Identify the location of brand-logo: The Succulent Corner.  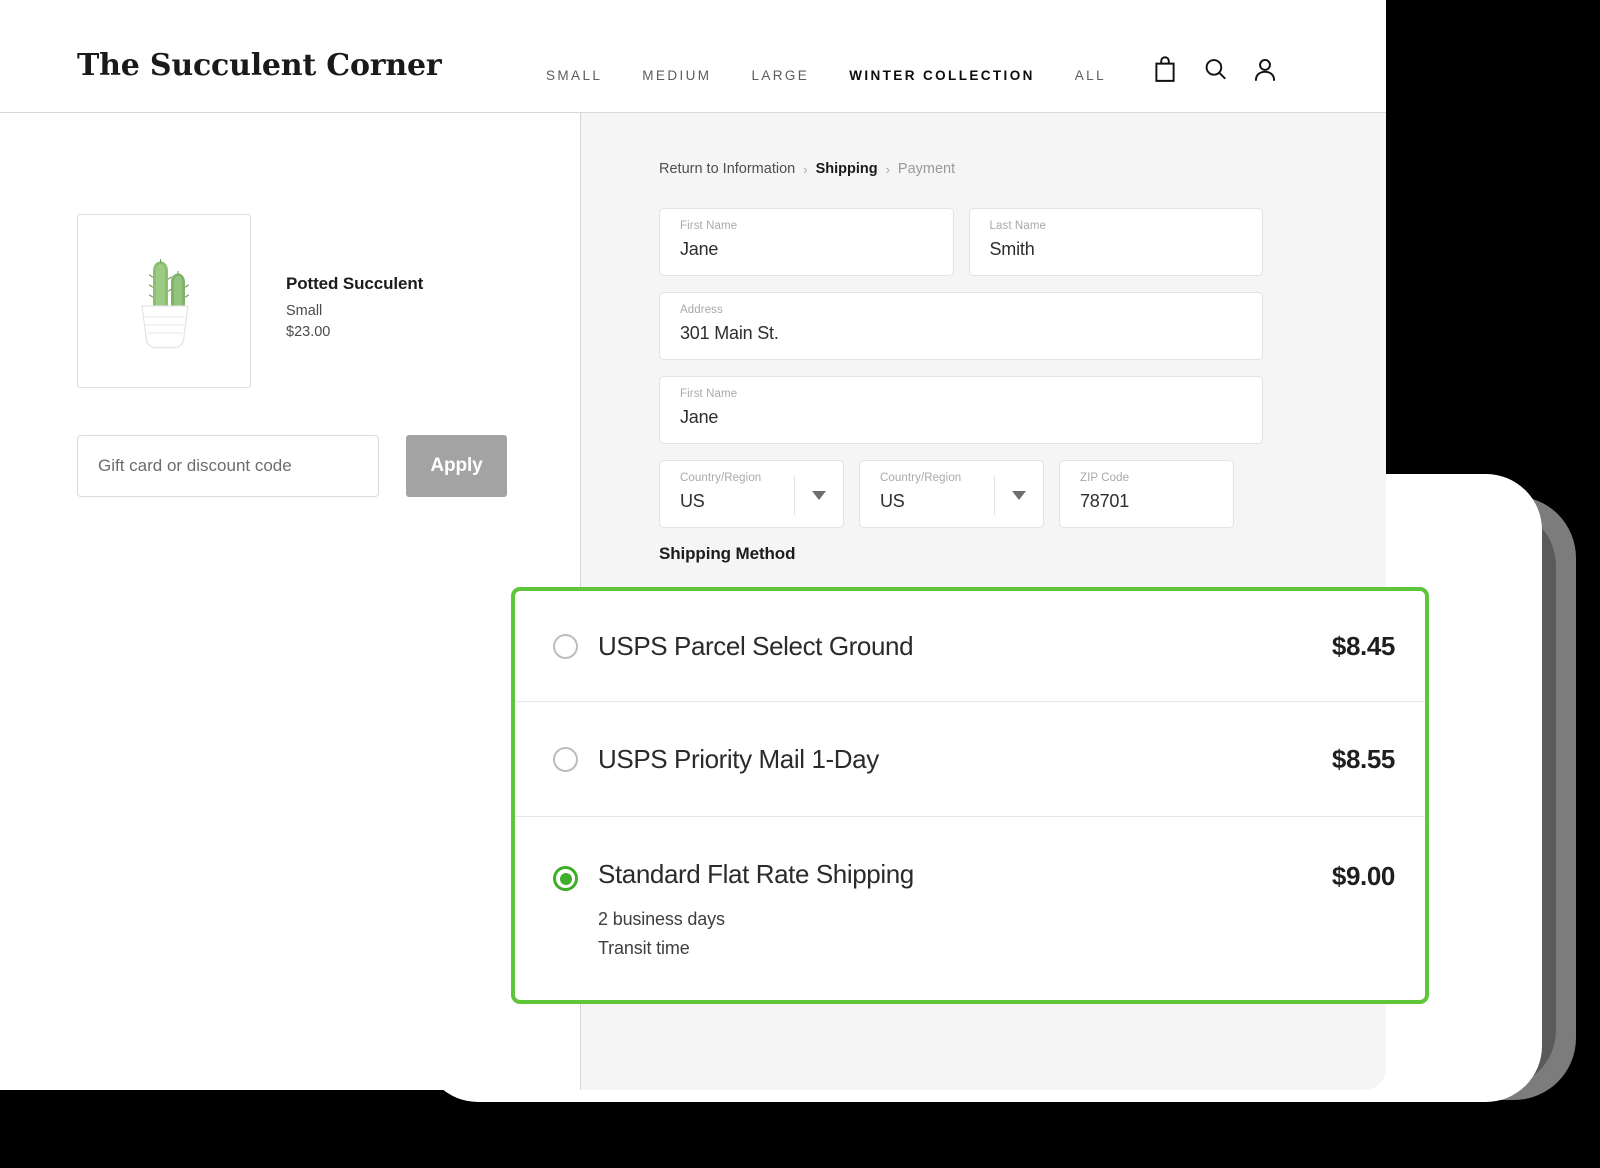
(259, 65).